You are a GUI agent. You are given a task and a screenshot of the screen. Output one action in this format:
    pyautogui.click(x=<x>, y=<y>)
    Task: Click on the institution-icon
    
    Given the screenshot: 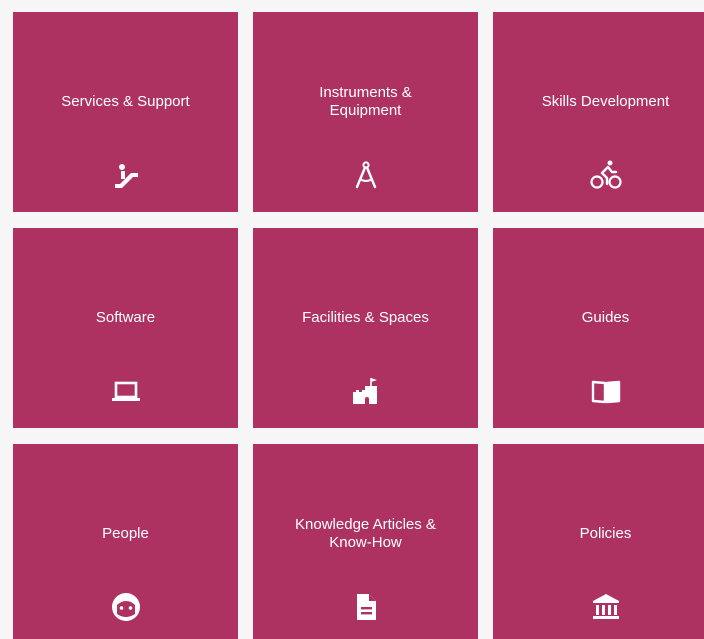 What is the action you would take?
    pyautogui.click(x=606, y=607)
    